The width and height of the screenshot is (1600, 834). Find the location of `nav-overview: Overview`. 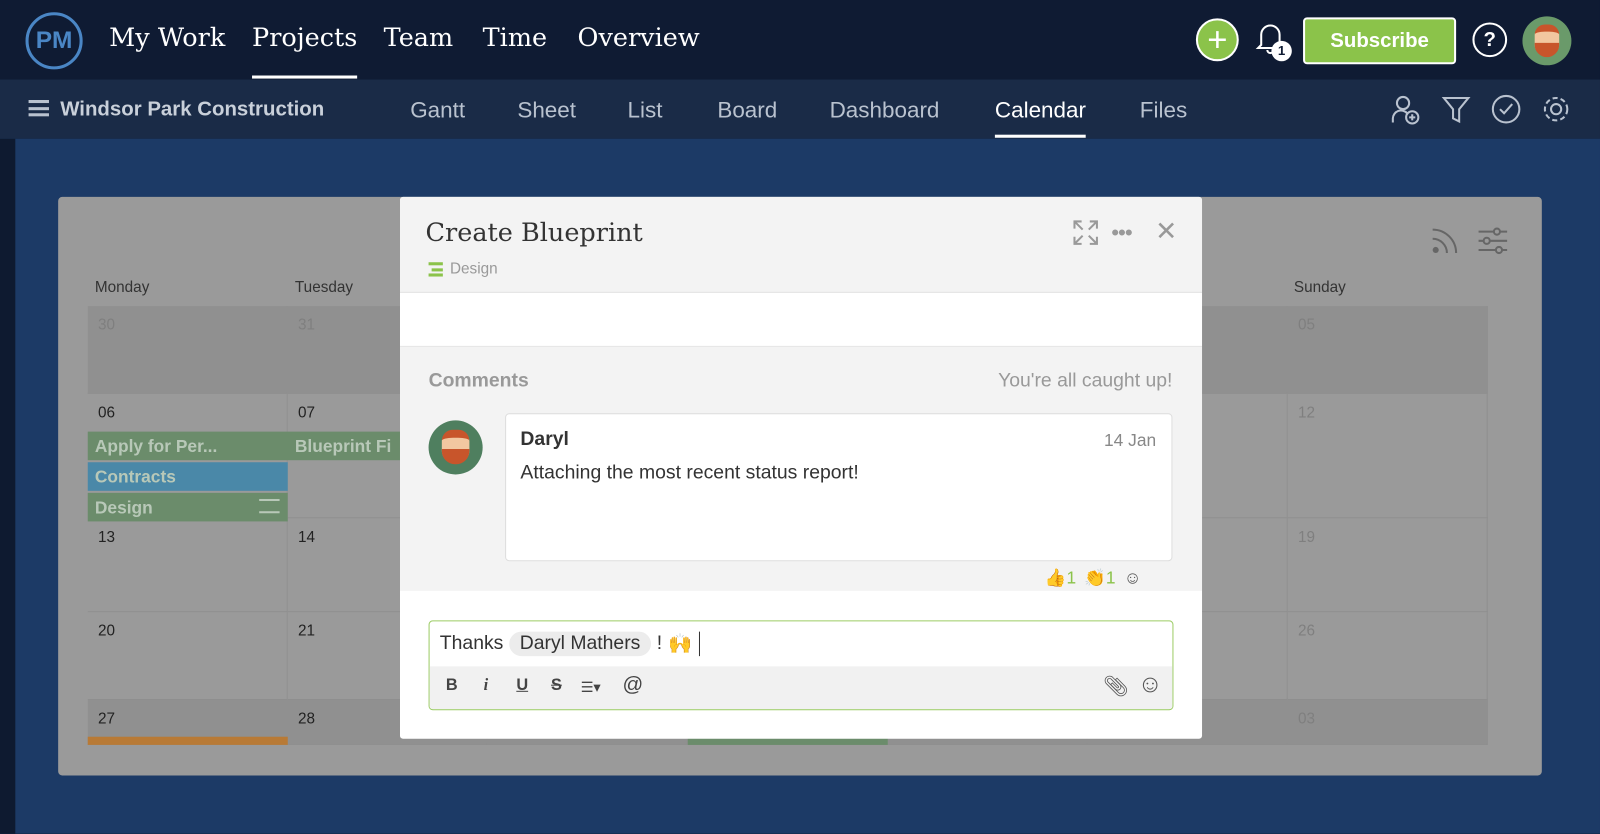

nav-overview: Overview is located at coordinates (639, 37).